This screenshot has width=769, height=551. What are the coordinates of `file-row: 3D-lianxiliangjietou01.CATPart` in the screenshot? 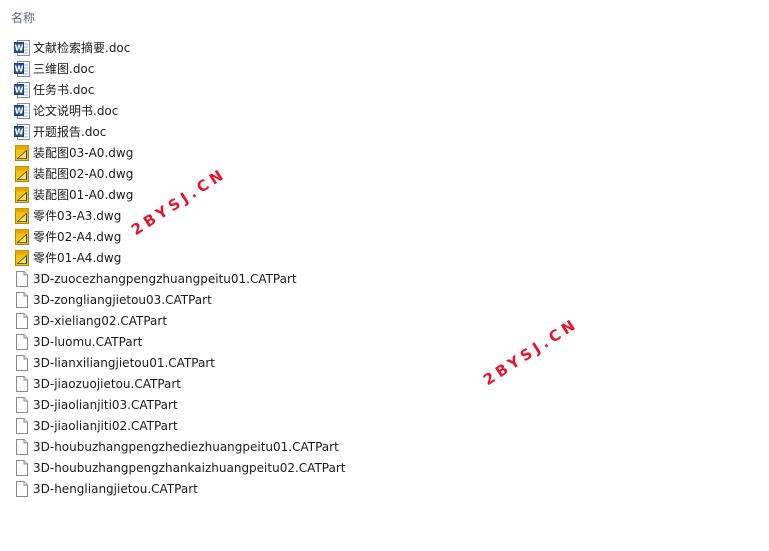 It's located at (179, 362).